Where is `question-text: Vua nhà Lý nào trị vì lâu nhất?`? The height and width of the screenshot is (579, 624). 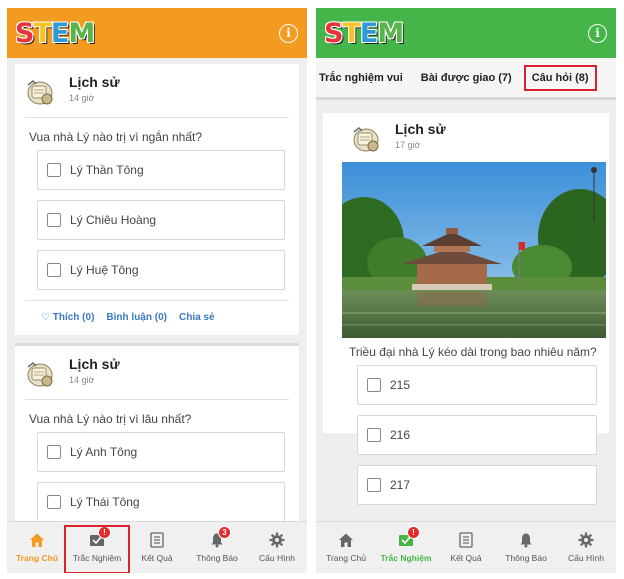
question-text: Vua nhà Lý nào trị vì lâu nhất? is located at coordinates (110, 419).